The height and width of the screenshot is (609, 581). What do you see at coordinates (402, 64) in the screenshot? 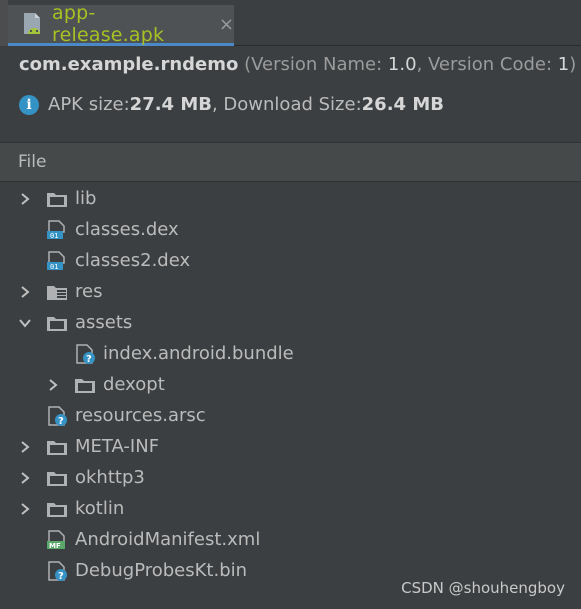
I see `version-name-value: 1.0` at bounding box center [402, 64].